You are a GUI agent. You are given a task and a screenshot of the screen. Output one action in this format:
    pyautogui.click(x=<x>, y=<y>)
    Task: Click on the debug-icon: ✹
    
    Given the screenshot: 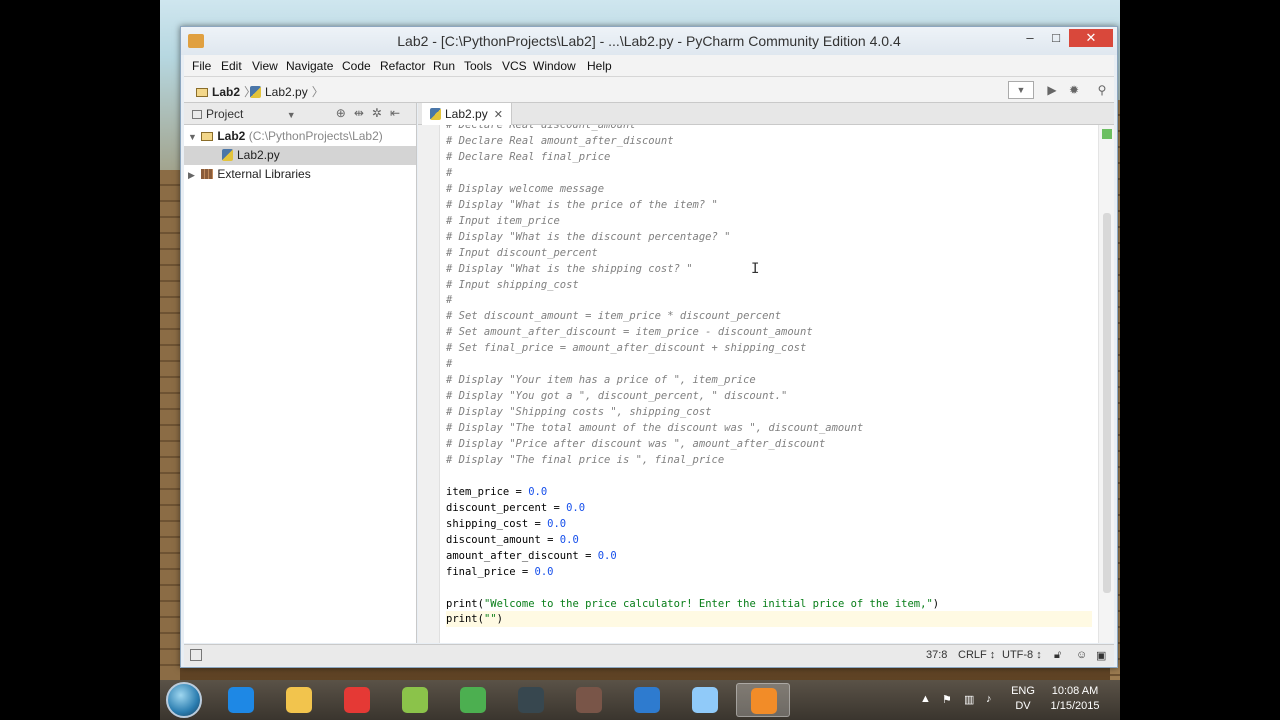 What is the action you would take?
    pyautogui.click(x=1074, y=90)
    